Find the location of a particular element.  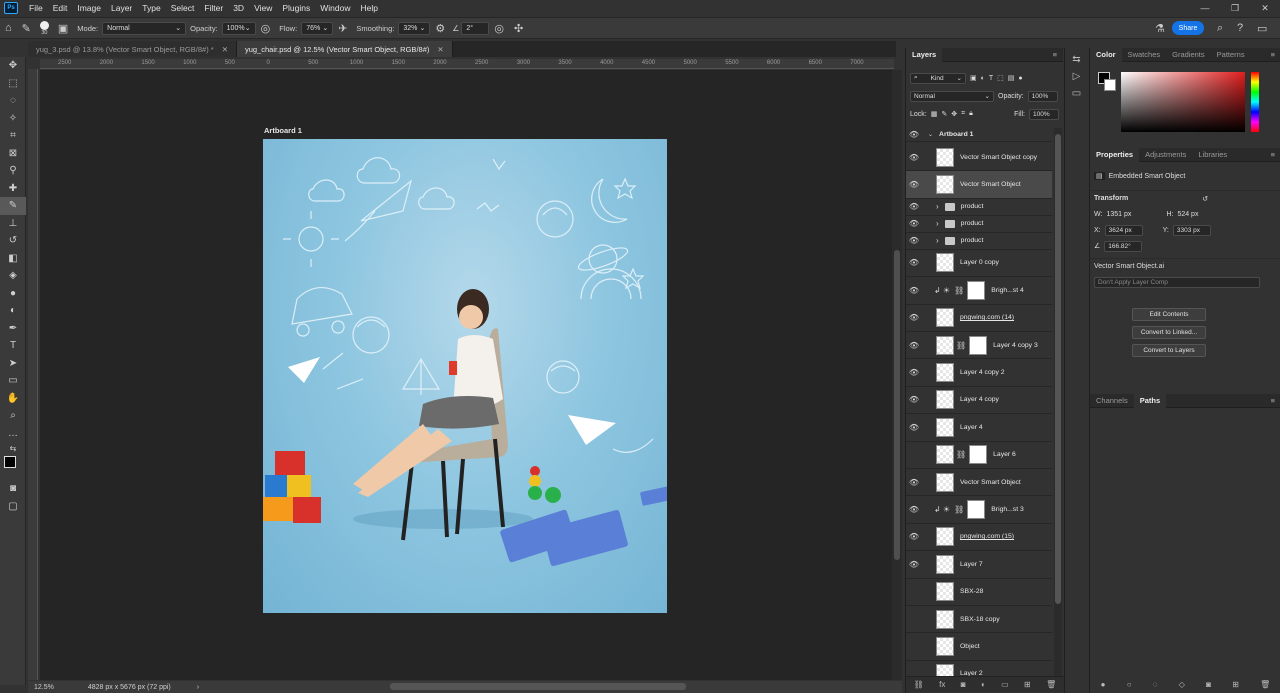

layer-row: 👁︎ Layer 4 is located at coordinates (979, 428).